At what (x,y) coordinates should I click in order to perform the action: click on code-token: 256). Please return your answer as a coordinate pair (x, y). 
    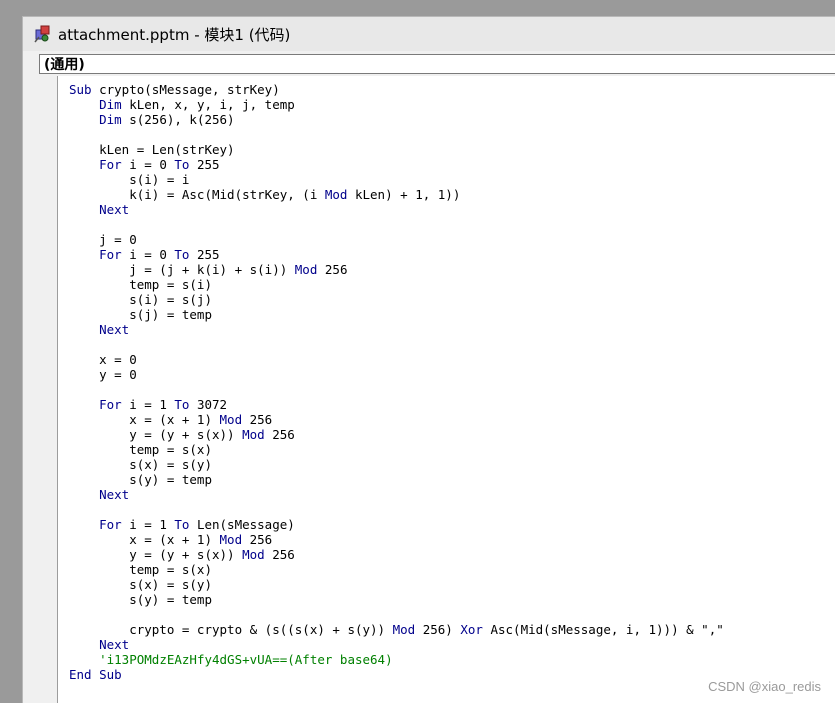
    Looking at the image, I should click on (441, 629).